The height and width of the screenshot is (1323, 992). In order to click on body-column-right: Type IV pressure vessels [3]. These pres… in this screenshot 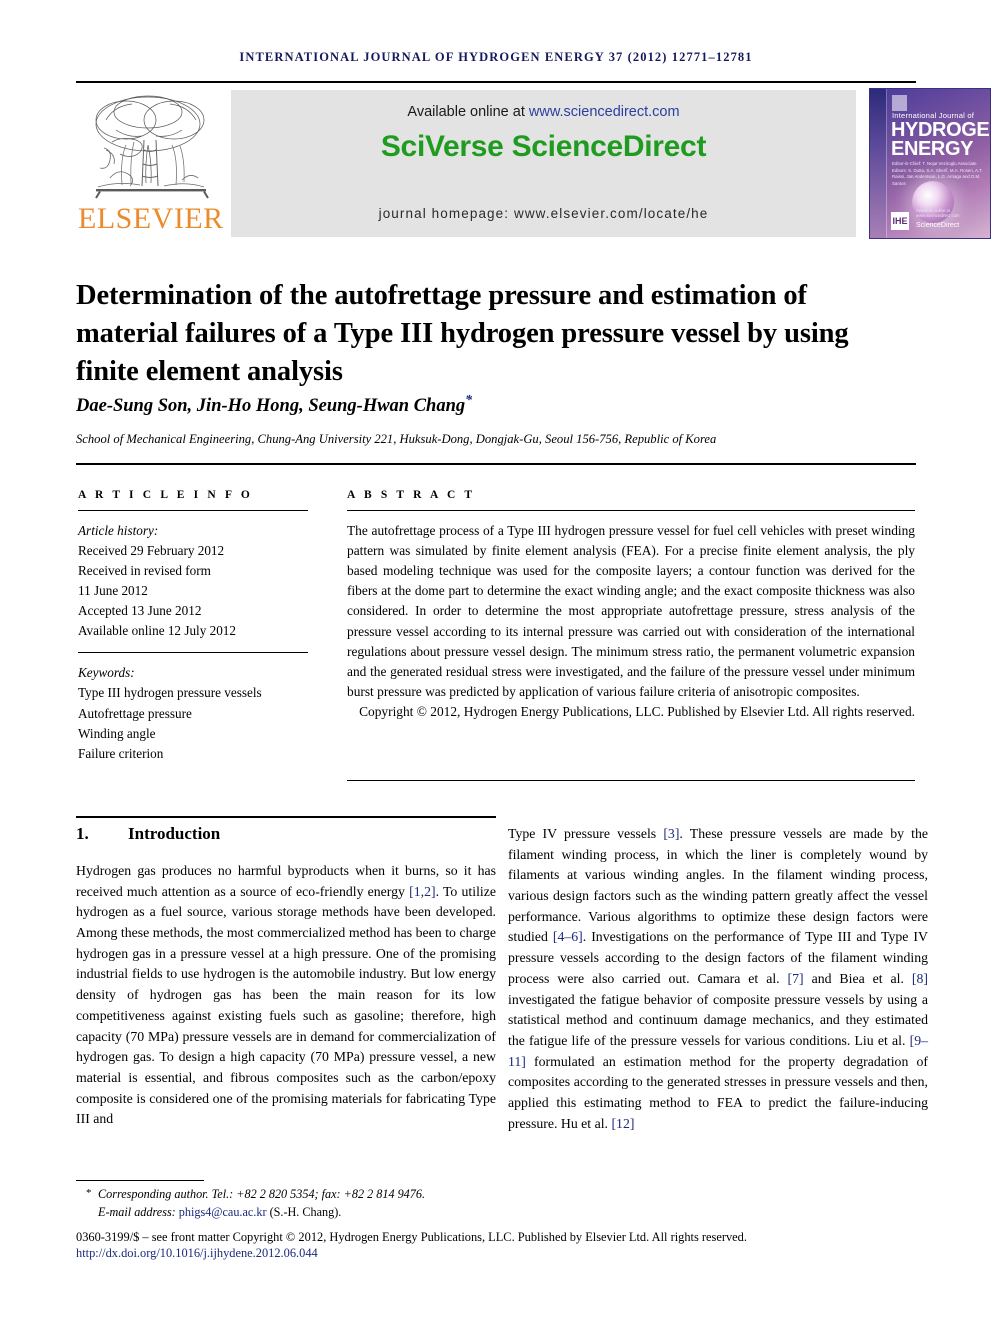, I will do `click(718, 979)`.